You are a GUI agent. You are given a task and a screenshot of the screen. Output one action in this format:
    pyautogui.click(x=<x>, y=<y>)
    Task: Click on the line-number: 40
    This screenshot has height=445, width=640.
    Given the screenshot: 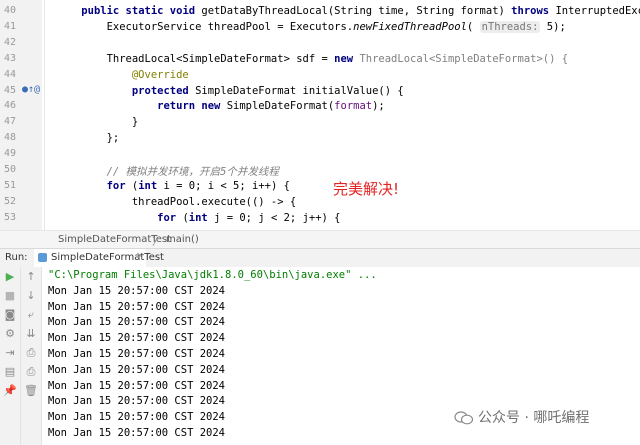 What is the action you would take?
    pyautogui.click(x=10, y=10)
    